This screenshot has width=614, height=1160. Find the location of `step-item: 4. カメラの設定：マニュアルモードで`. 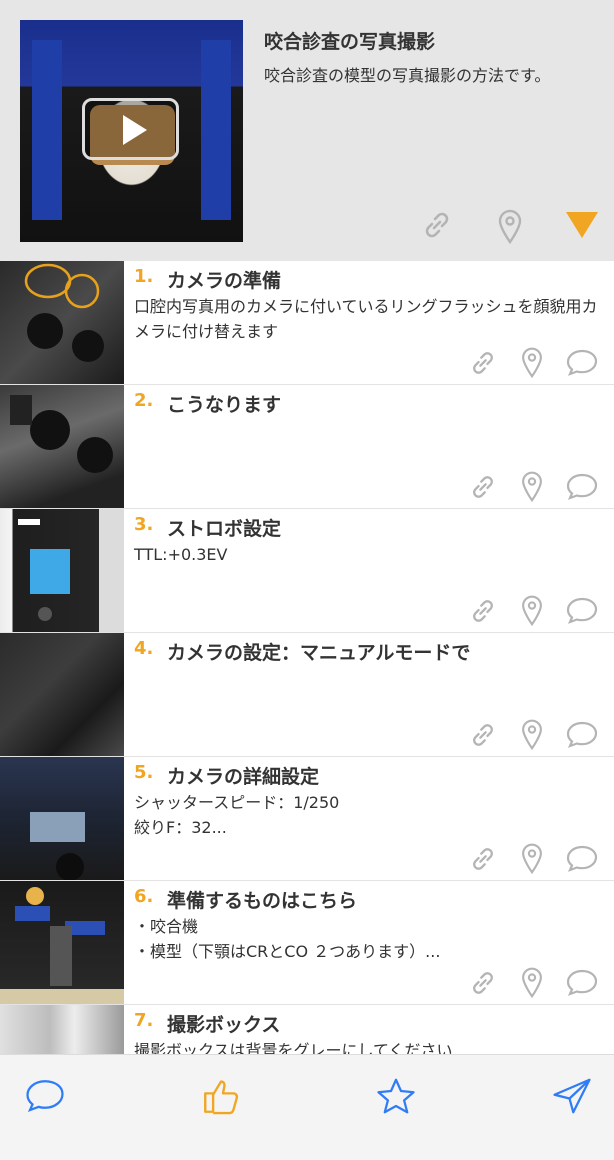

step-item: 4. カメラの設定：マニュアルモードで is located at coordinates (307, 695).